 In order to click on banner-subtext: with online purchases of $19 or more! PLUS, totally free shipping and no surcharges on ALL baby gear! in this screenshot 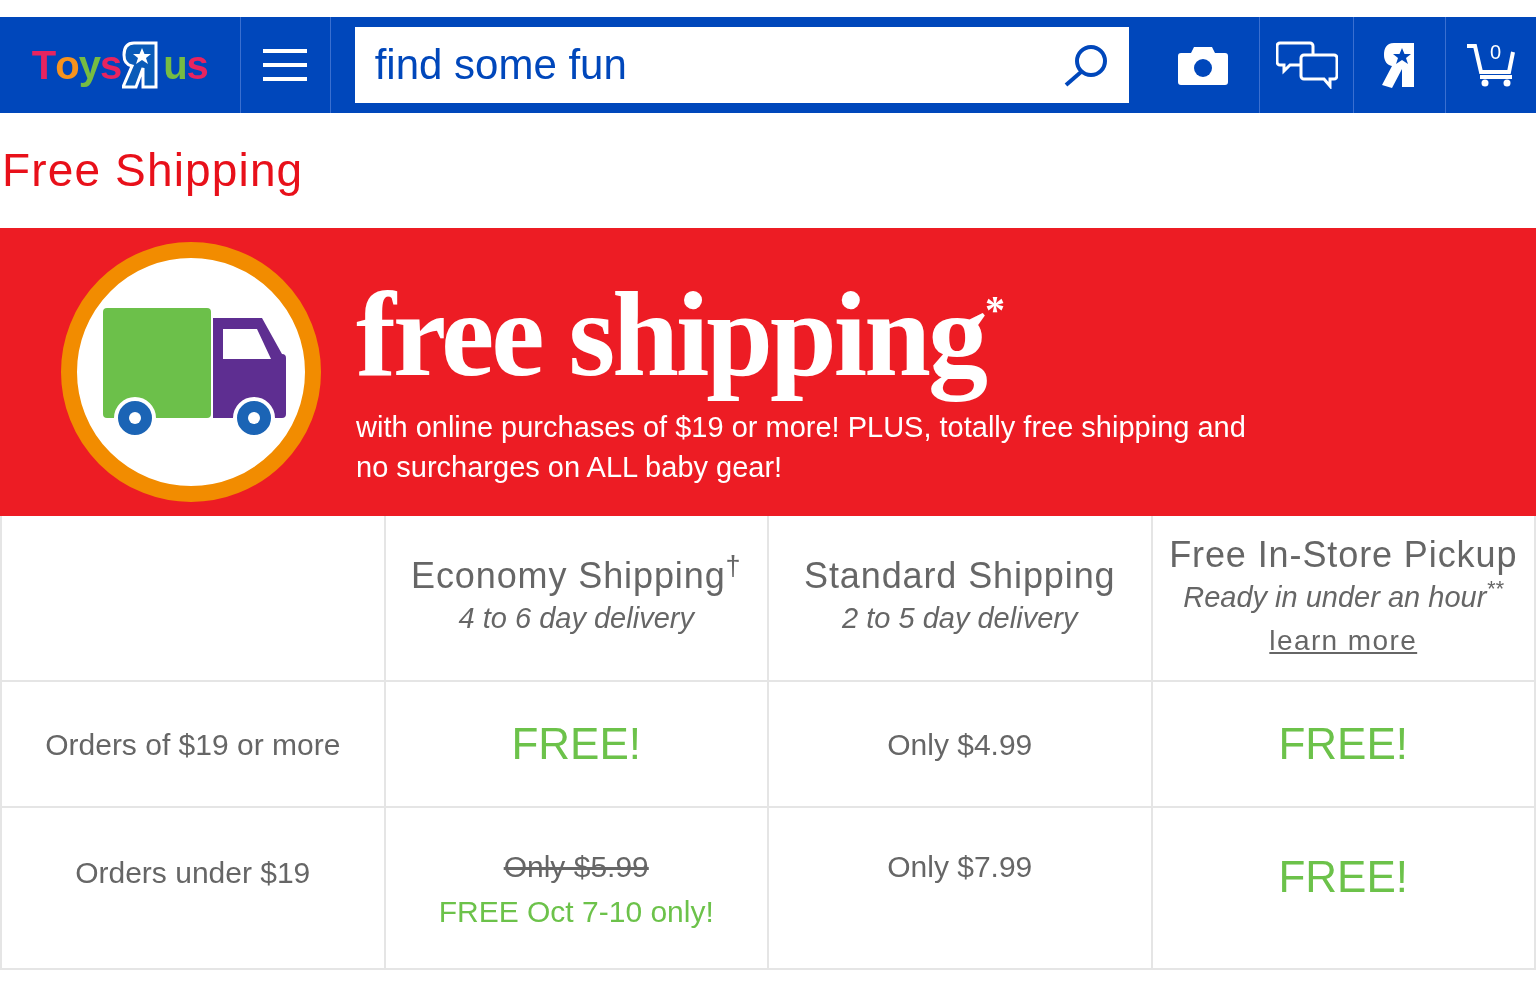, I will do `click(801, 447)`.